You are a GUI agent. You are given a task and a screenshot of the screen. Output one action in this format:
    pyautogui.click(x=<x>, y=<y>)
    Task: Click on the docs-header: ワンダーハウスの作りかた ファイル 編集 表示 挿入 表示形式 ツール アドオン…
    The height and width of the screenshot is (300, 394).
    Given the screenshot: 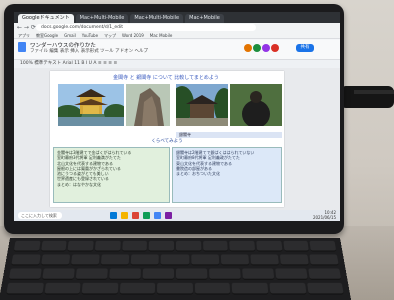 What is the action you would take?
    pyautogui.click(x=177, y=50)
    